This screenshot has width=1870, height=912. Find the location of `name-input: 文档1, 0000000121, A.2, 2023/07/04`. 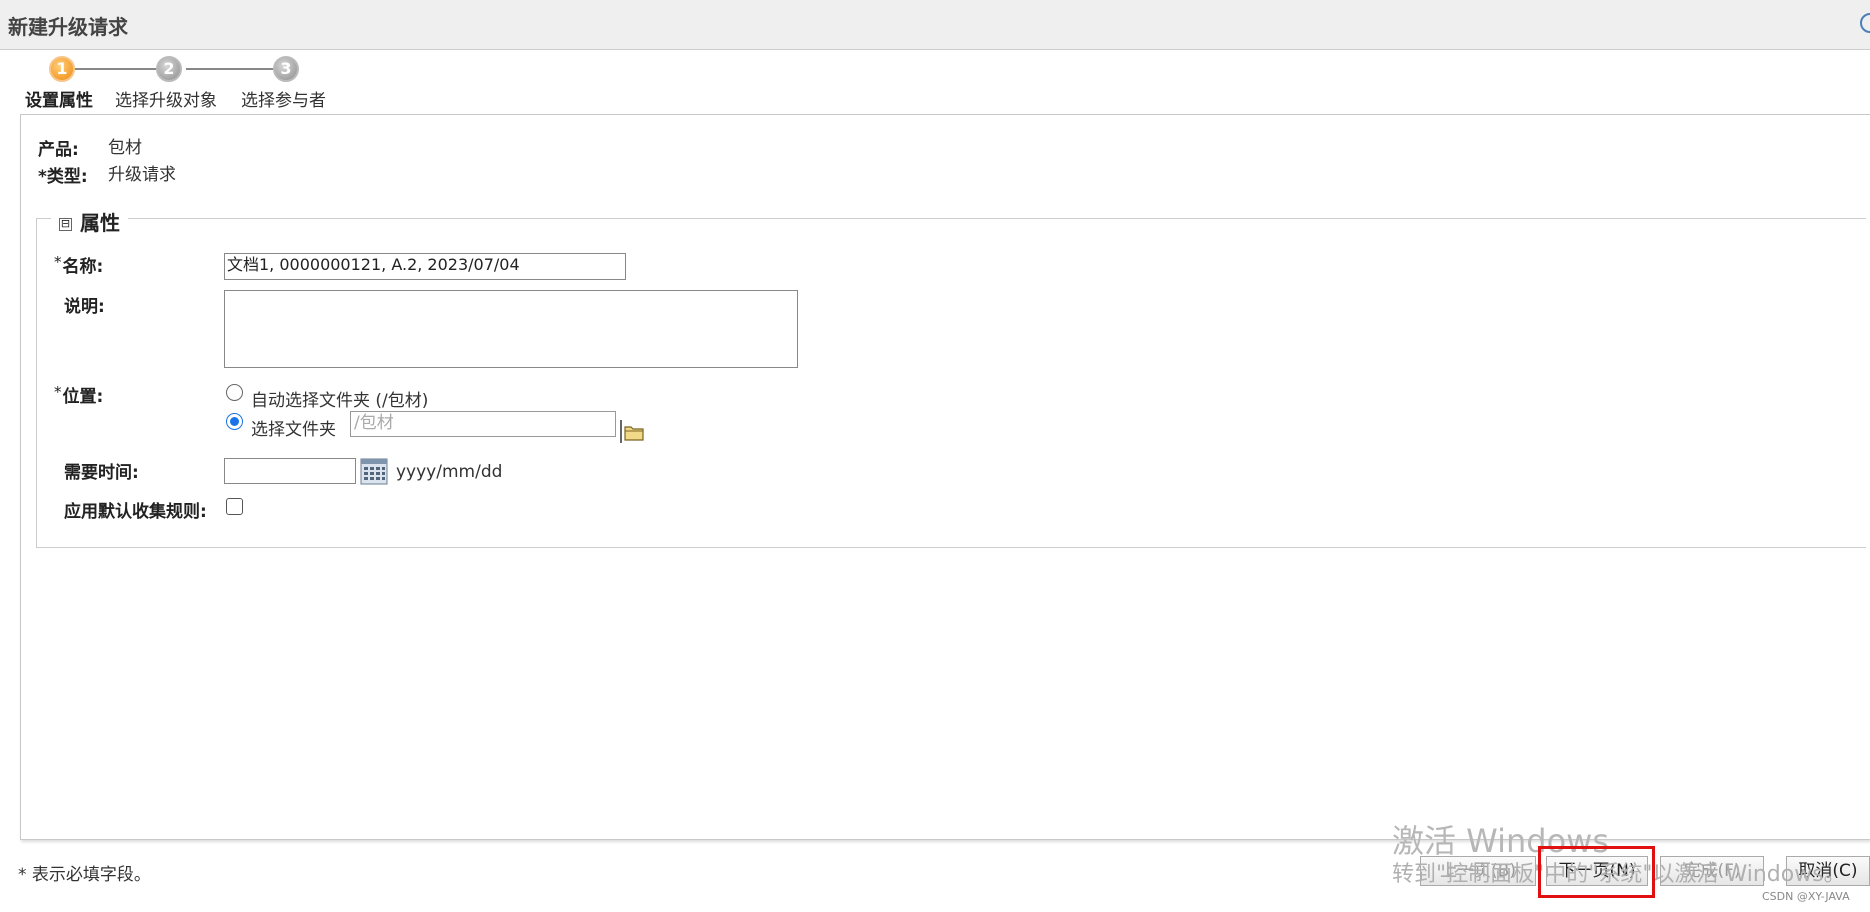

name-input: 文档1, 0000000121, A.2, 2023/07/04 is located at coordinates (425, 266).